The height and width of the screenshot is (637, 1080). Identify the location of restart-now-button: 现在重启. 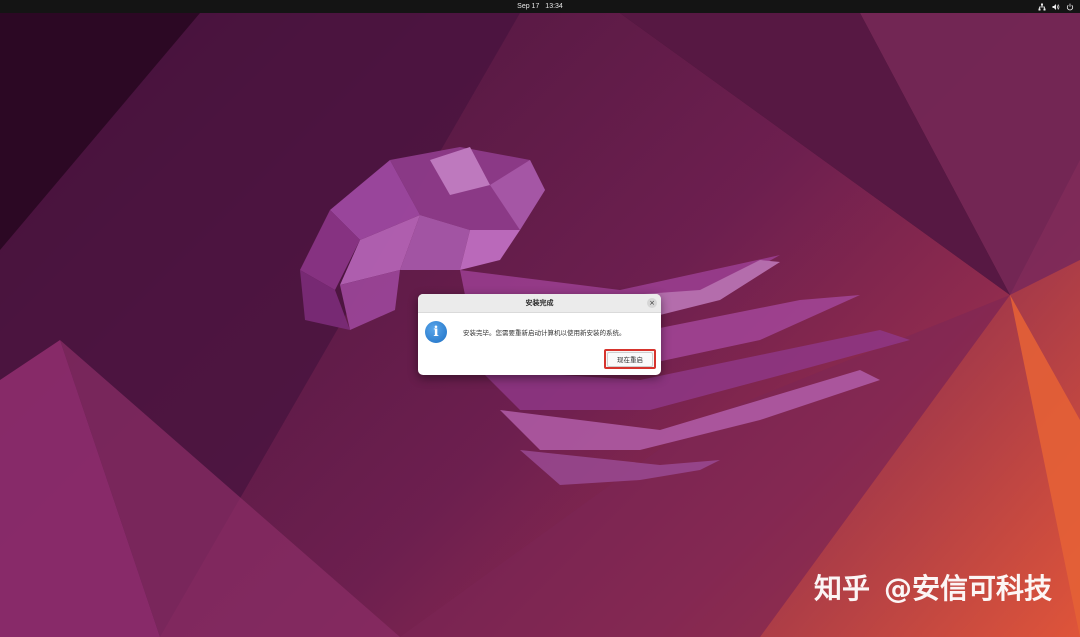
(630, 359).